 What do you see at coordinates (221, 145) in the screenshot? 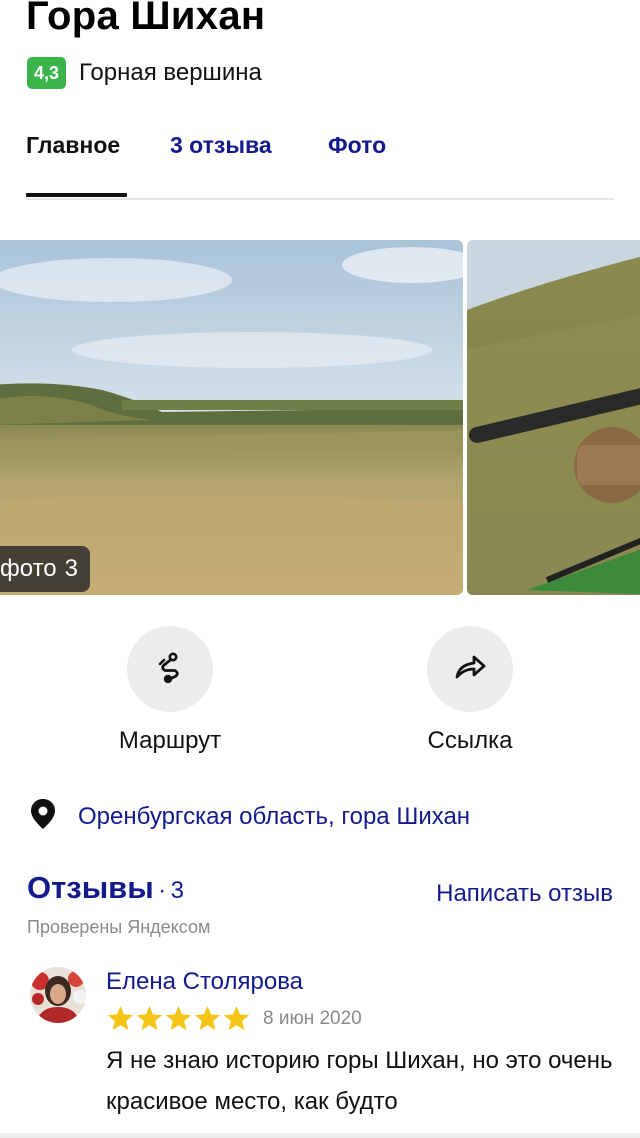
I see `tab-reviews: 3 отзыва` at bounding box center [221, 145].